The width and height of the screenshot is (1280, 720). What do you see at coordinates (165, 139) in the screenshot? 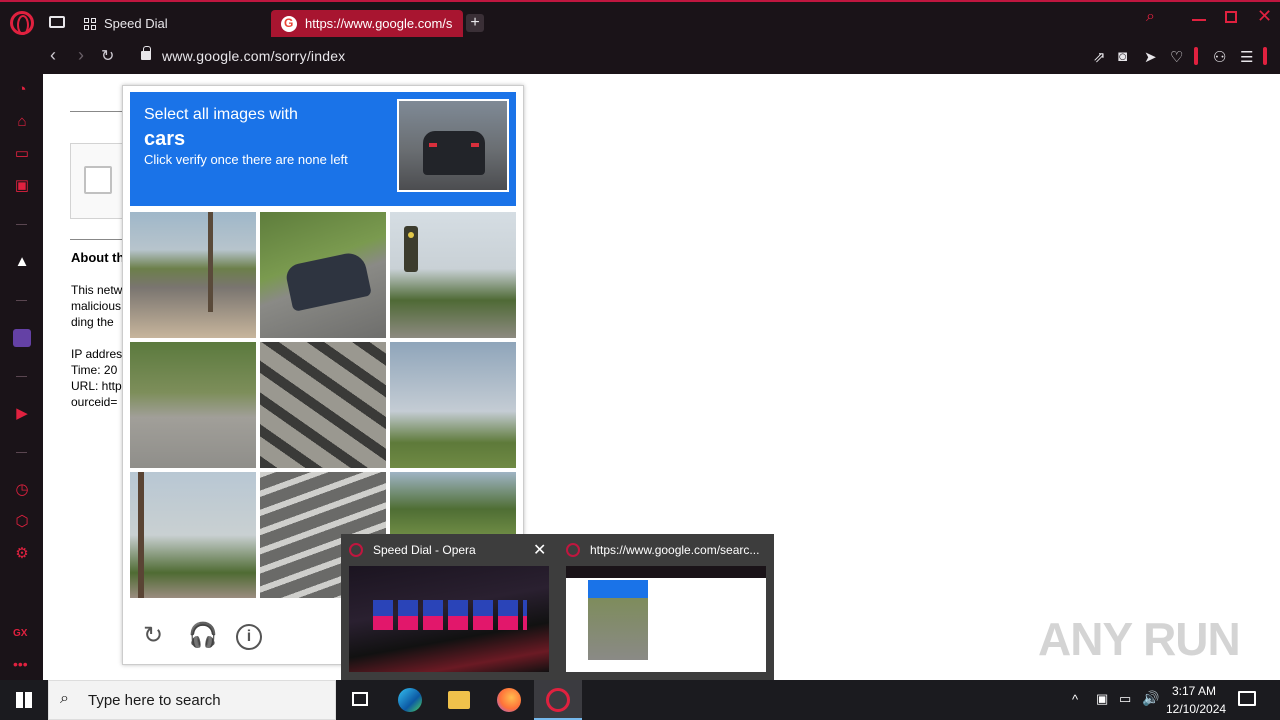
I see `challenge-target: cars` at bounding box center [165, 139].